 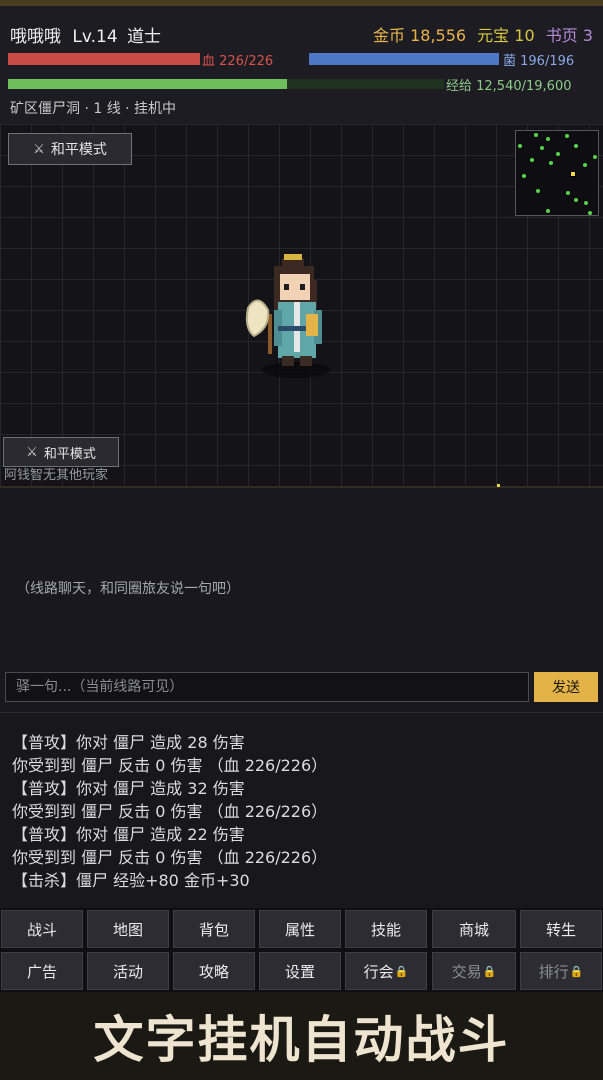 I want to click on menu-guide-button: 攻略, so click(x=214, y=971).